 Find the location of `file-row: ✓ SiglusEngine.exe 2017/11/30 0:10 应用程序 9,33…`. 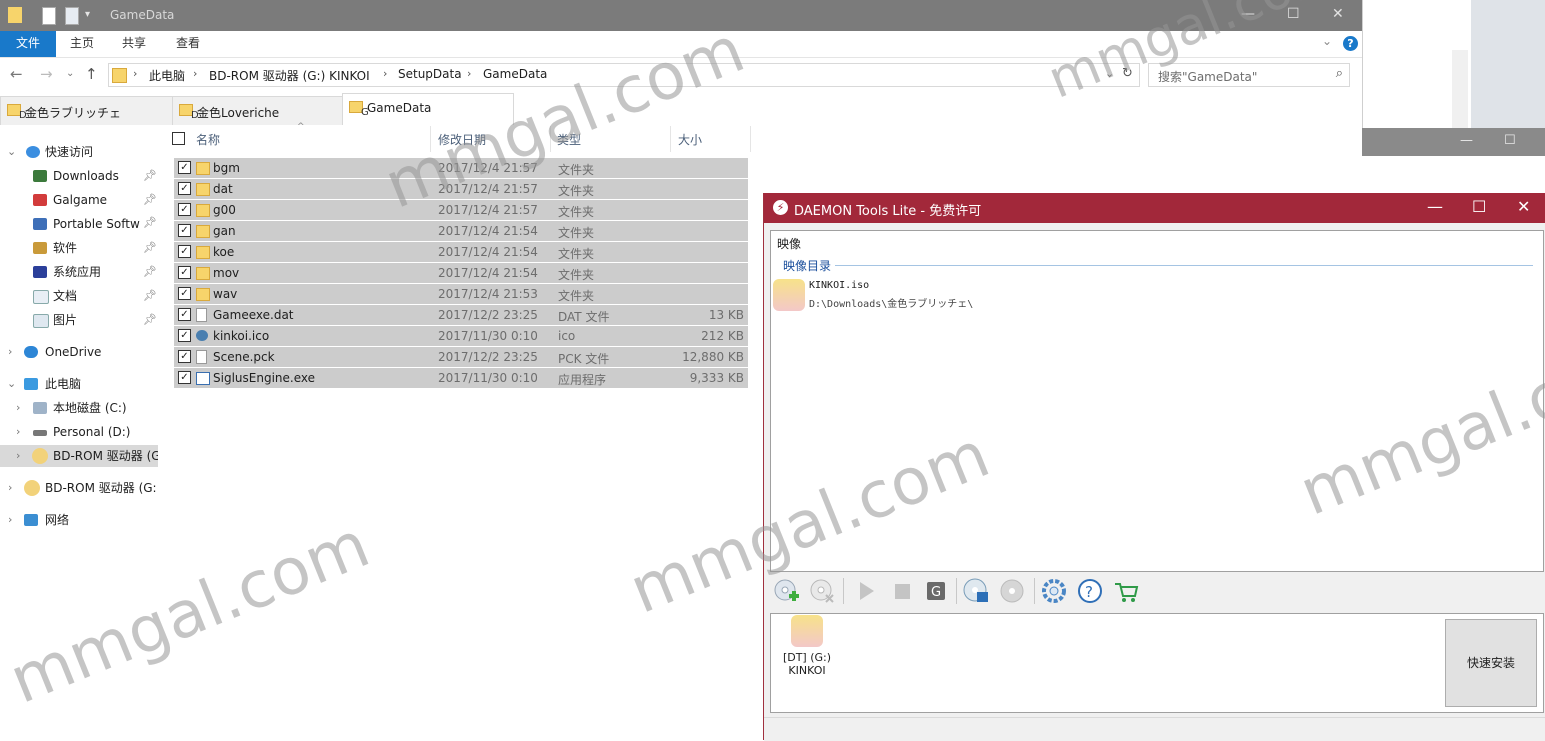

file-row: ✓ SiglusEngine.exe 2017/11/30 0:10 应用程序 9,33… is located at coordinates (461, 378).